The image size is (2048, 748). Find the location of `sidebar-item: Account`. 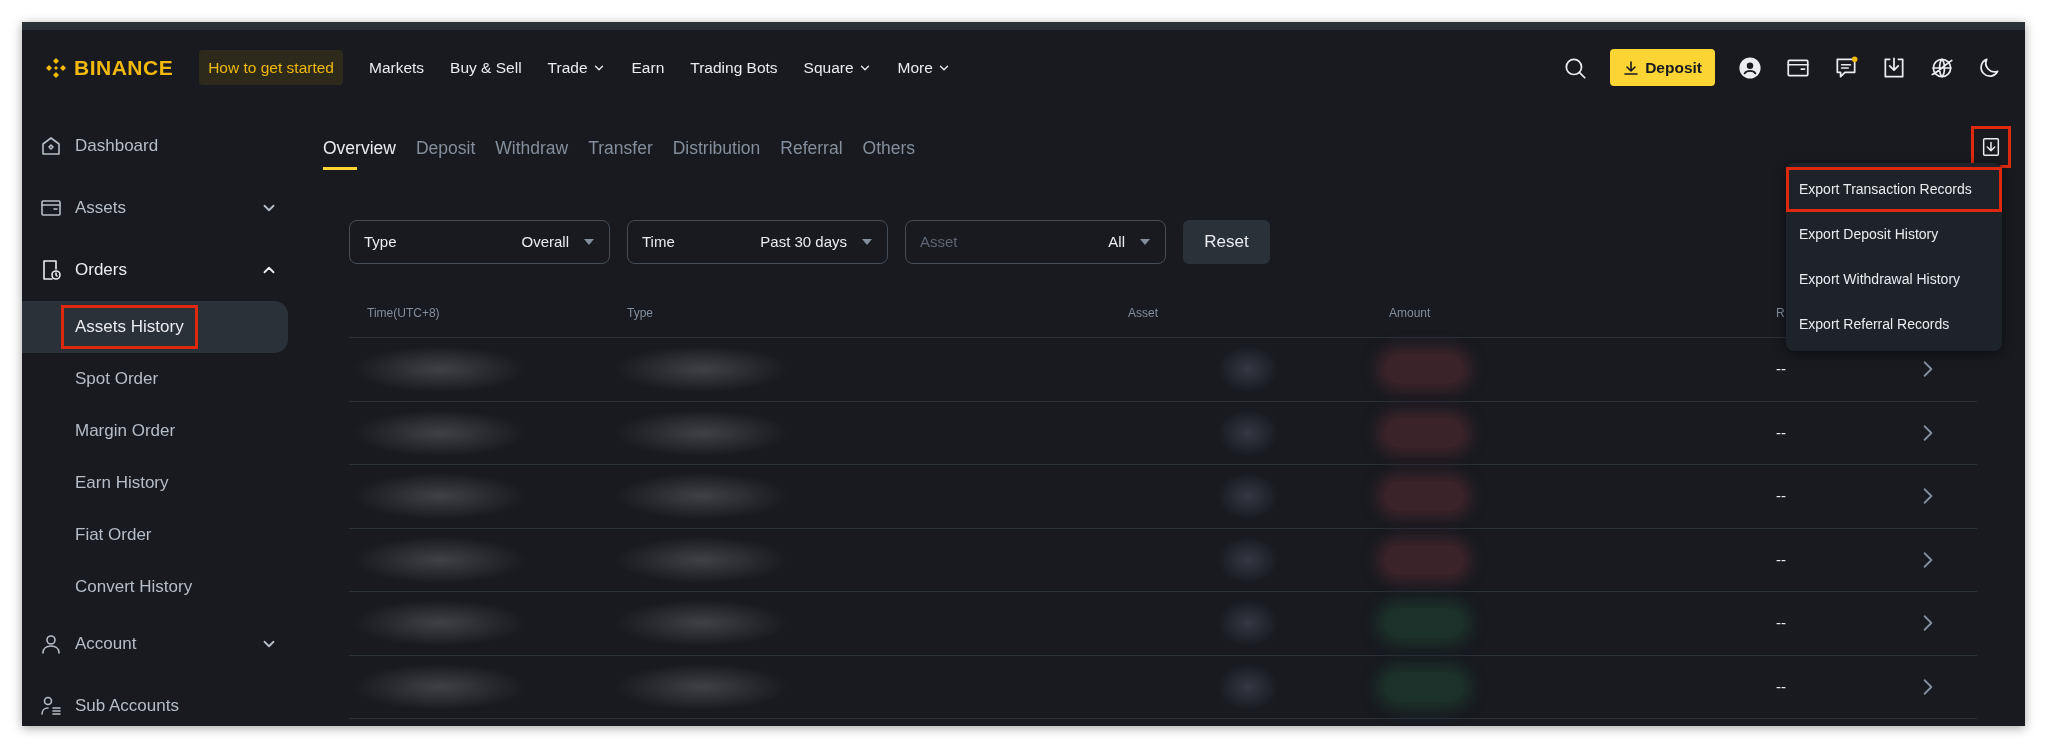

sidebar-item: Account is located at coordinates (161, 644).